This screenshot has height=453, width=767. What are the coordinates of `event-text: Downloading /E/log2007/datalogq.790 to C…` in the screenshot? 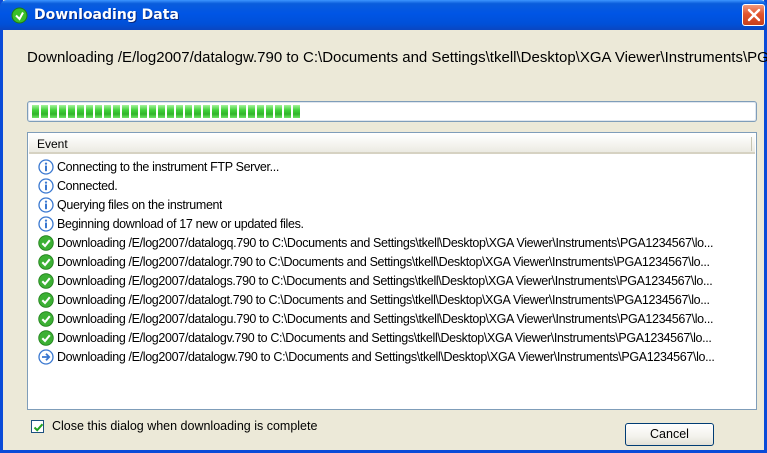 It's located at (385, 242).